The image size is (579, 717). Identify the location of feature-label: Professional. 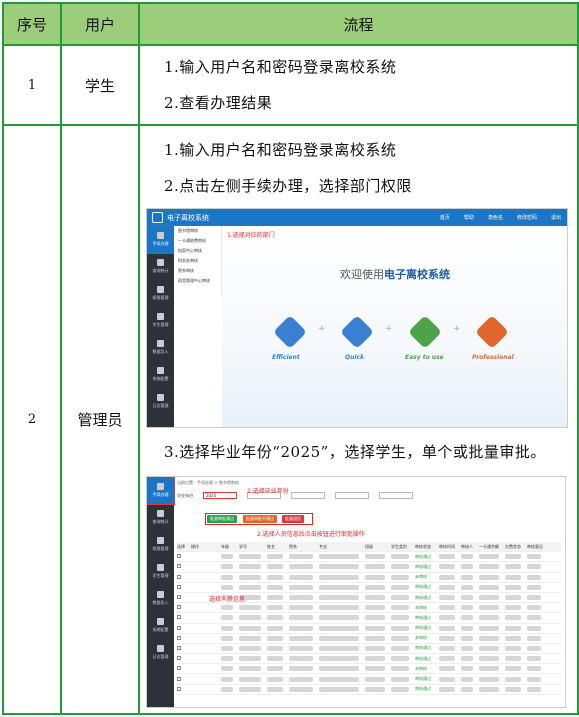
(493, 357).